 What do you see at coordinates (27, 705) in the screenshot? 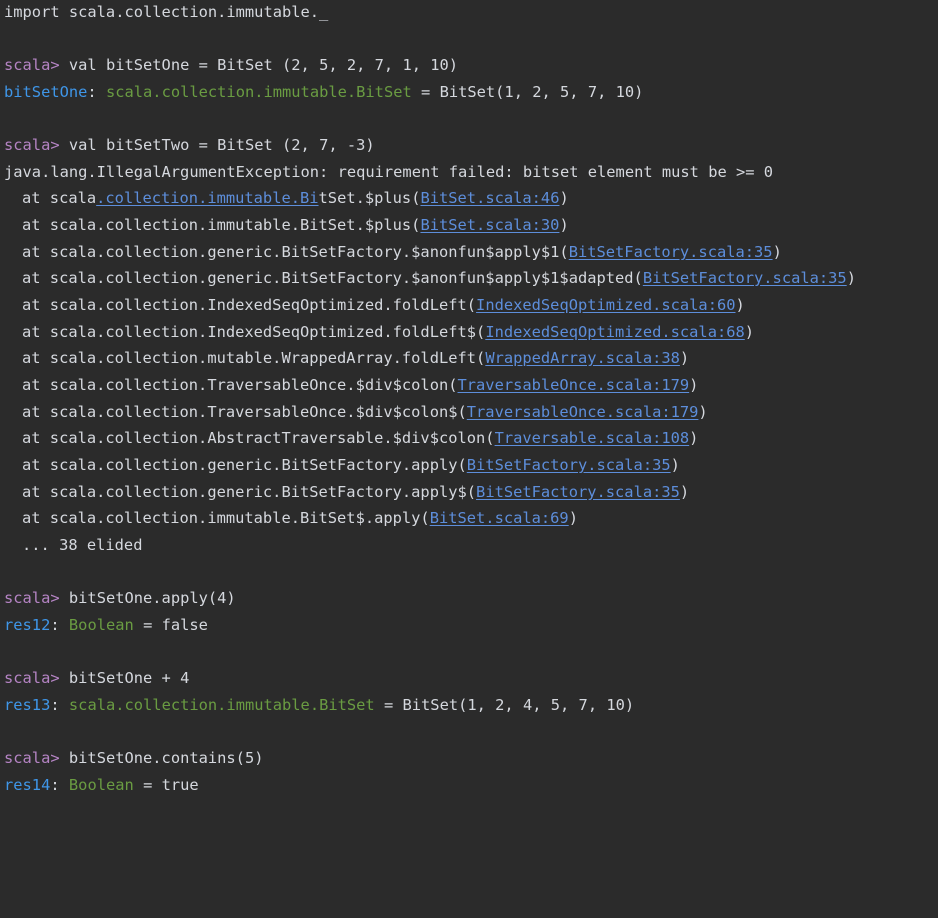
I see `result-name: res13` at bounding box center [27, 705].